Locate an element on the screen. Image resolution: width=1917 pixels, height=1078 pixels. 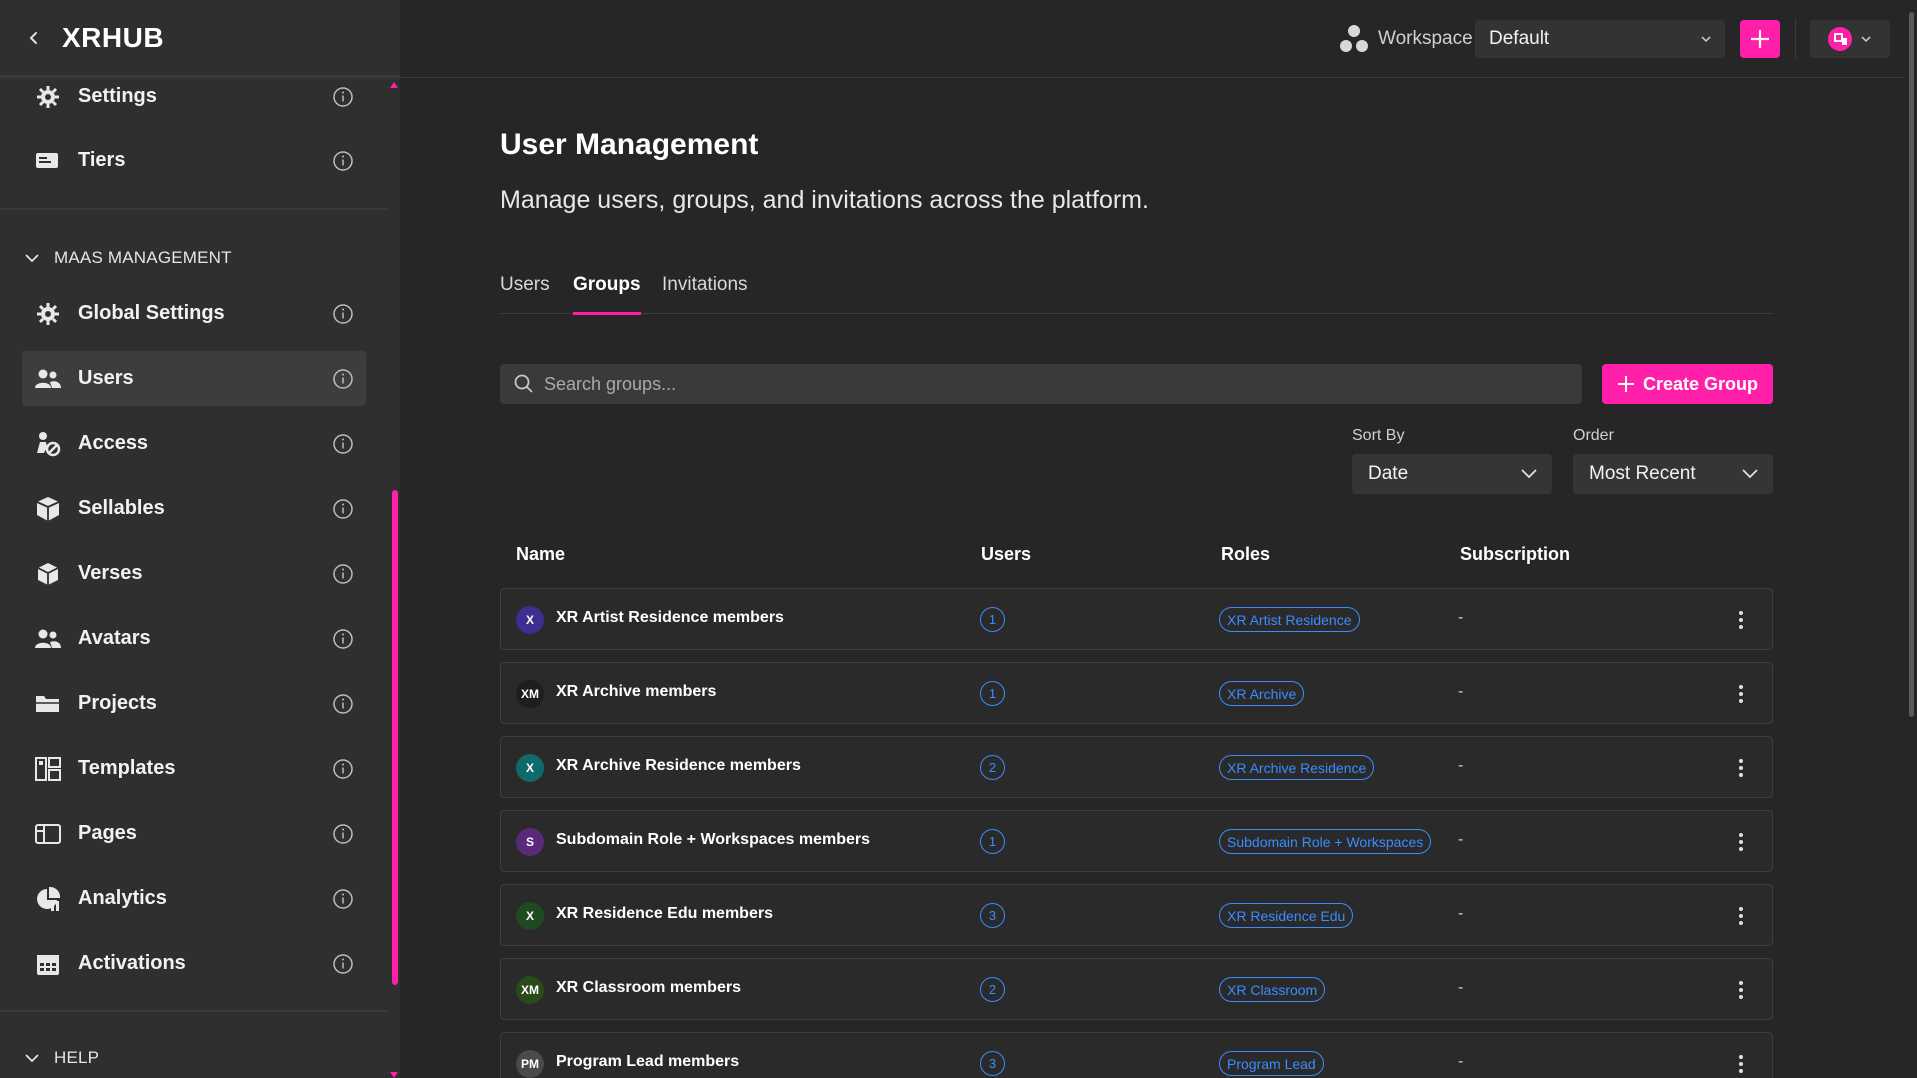
sidebar-divider is located at coordinates (194, 209).